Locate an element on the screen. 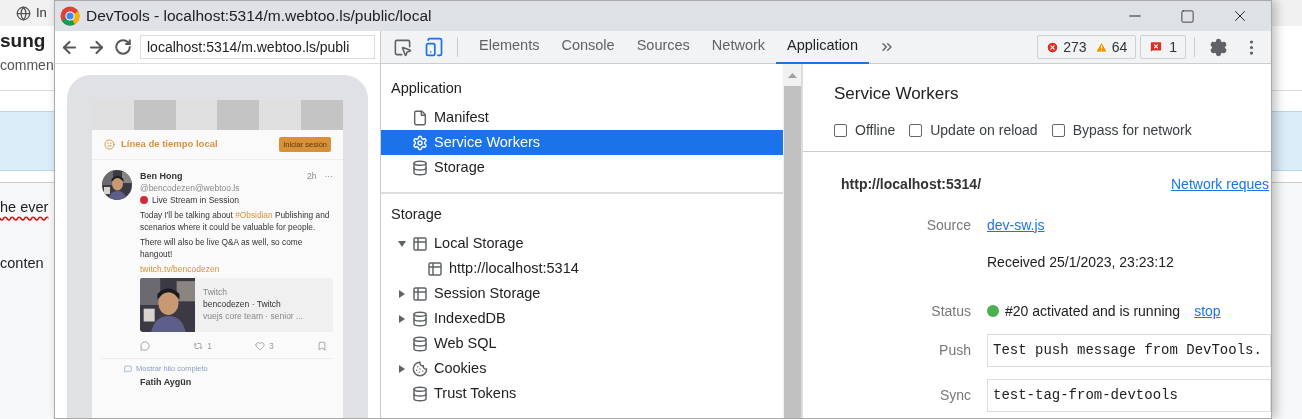 This screenshot has height=419, width=1302. network-requests-link: Network reques is located at coordinates (1221, 184).